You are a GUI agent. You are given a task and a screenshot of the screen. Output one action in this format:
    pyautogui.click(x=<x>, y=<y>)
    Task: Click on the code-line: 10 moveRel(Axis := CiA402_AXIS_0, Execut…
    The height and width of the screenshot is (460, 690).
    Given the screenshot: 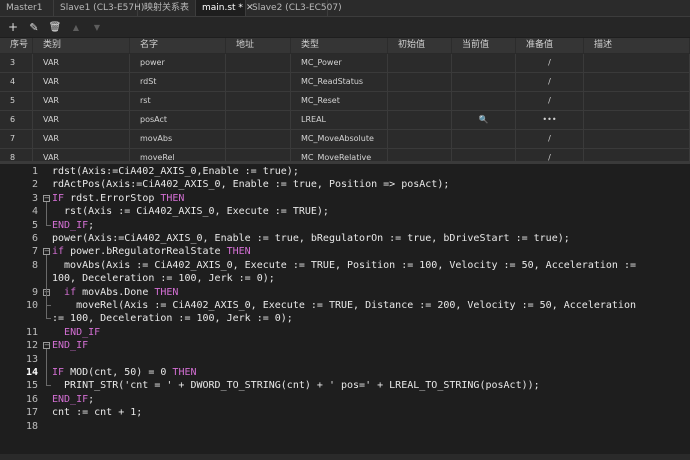 What is the action you would take?
    pyautogui.click(x=345, y=305)
    